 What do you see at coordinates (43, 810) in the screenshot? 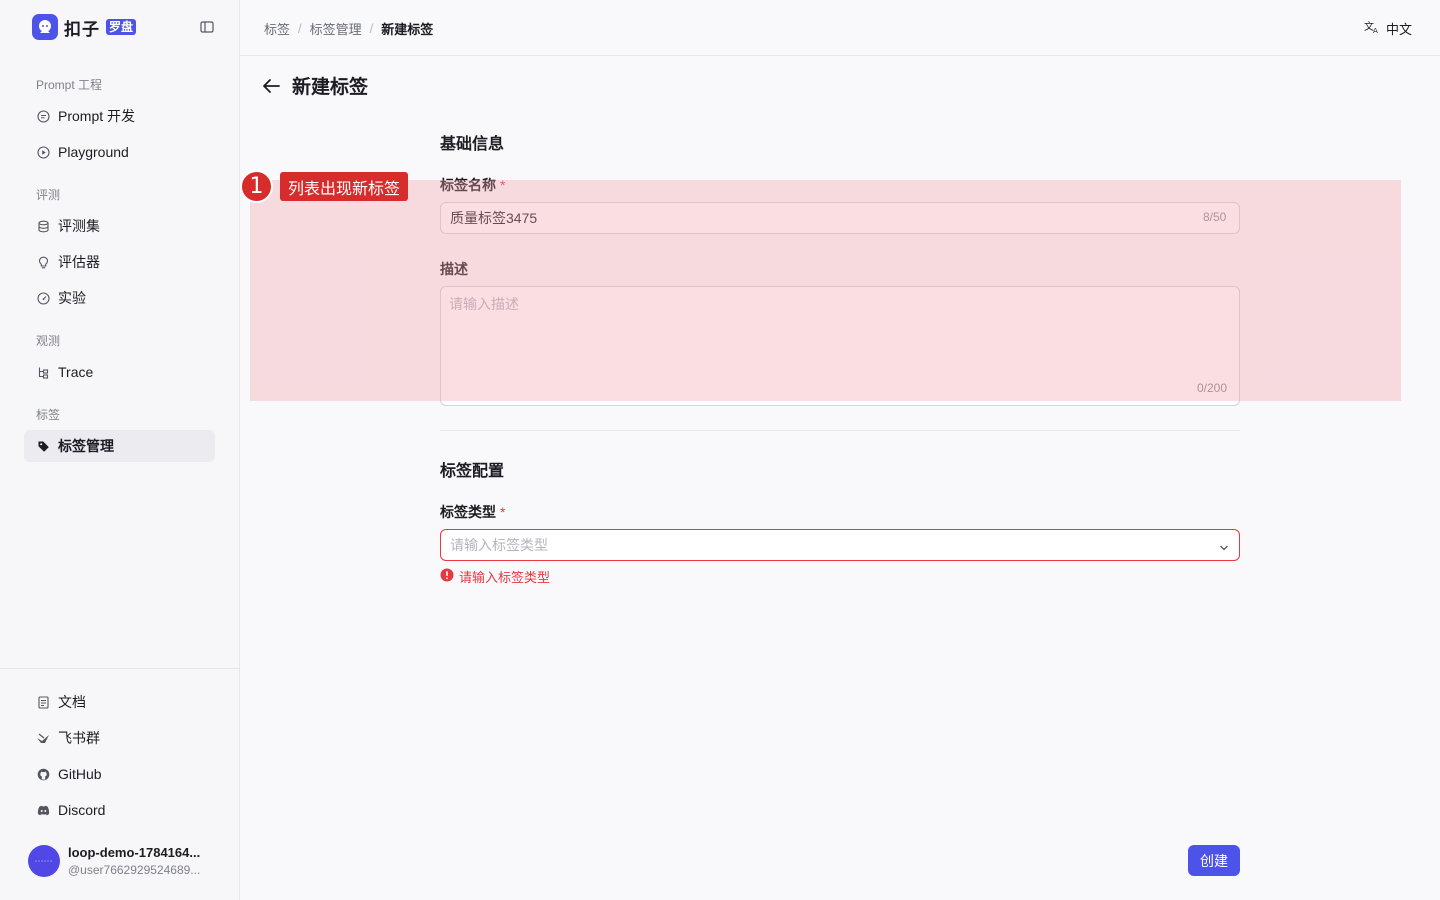
I see `discord-icon` at bounding box center [43, 810].